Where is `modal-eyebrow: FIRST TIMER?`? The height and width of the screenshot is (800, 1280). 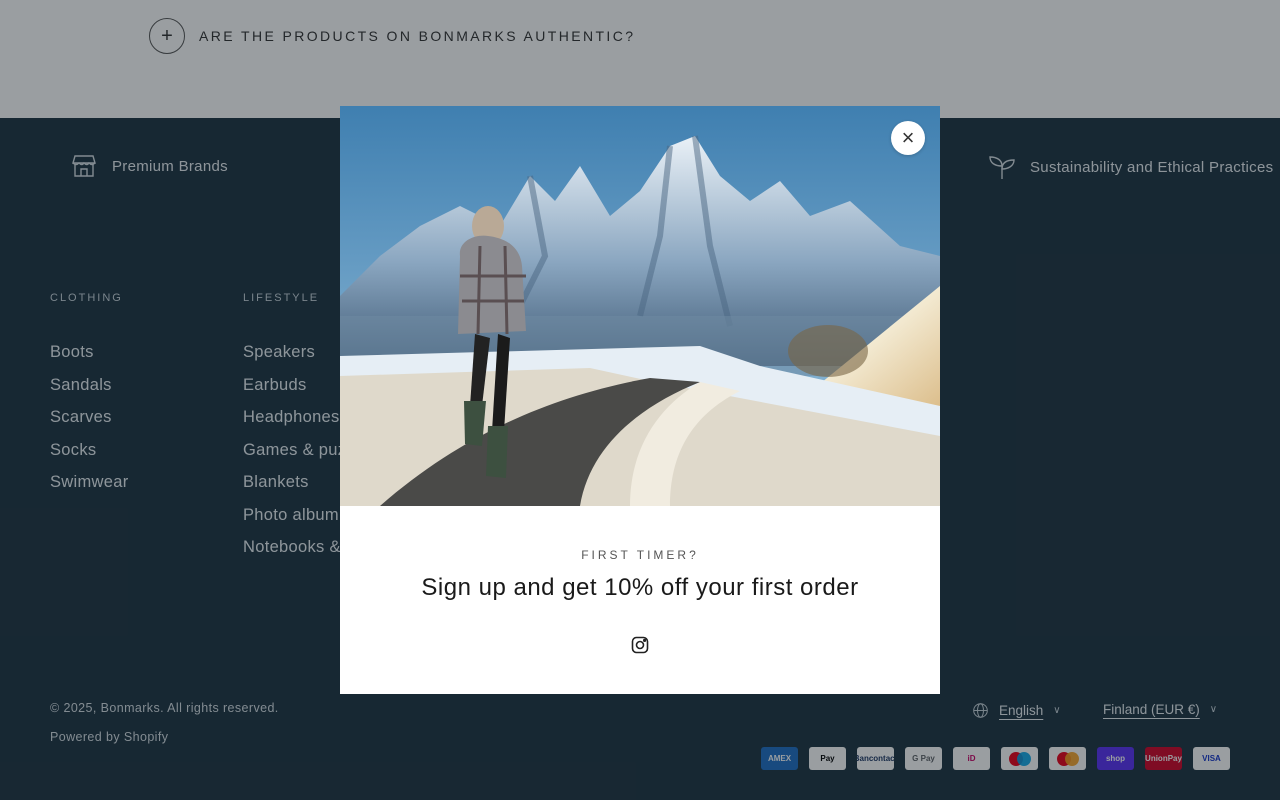
modal-eyebrow: FIRST TIMER? is located at coordinates (640, 555).